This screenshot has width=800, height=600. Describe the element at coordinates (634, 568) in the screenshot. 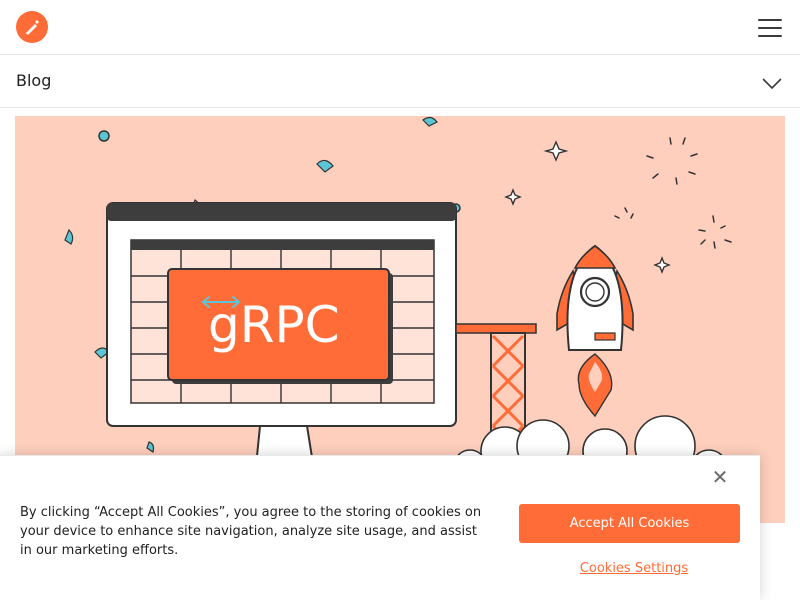

I see `cookies-settings-link: Cookies Settings` at that location.